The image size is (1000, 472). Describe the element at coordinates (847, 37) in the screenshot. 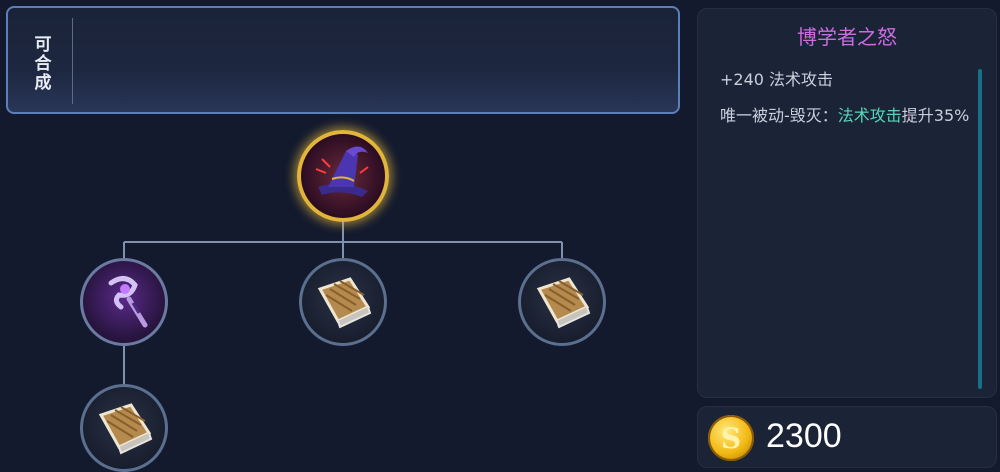

I see `item-title: 博学者之怒` at that location.